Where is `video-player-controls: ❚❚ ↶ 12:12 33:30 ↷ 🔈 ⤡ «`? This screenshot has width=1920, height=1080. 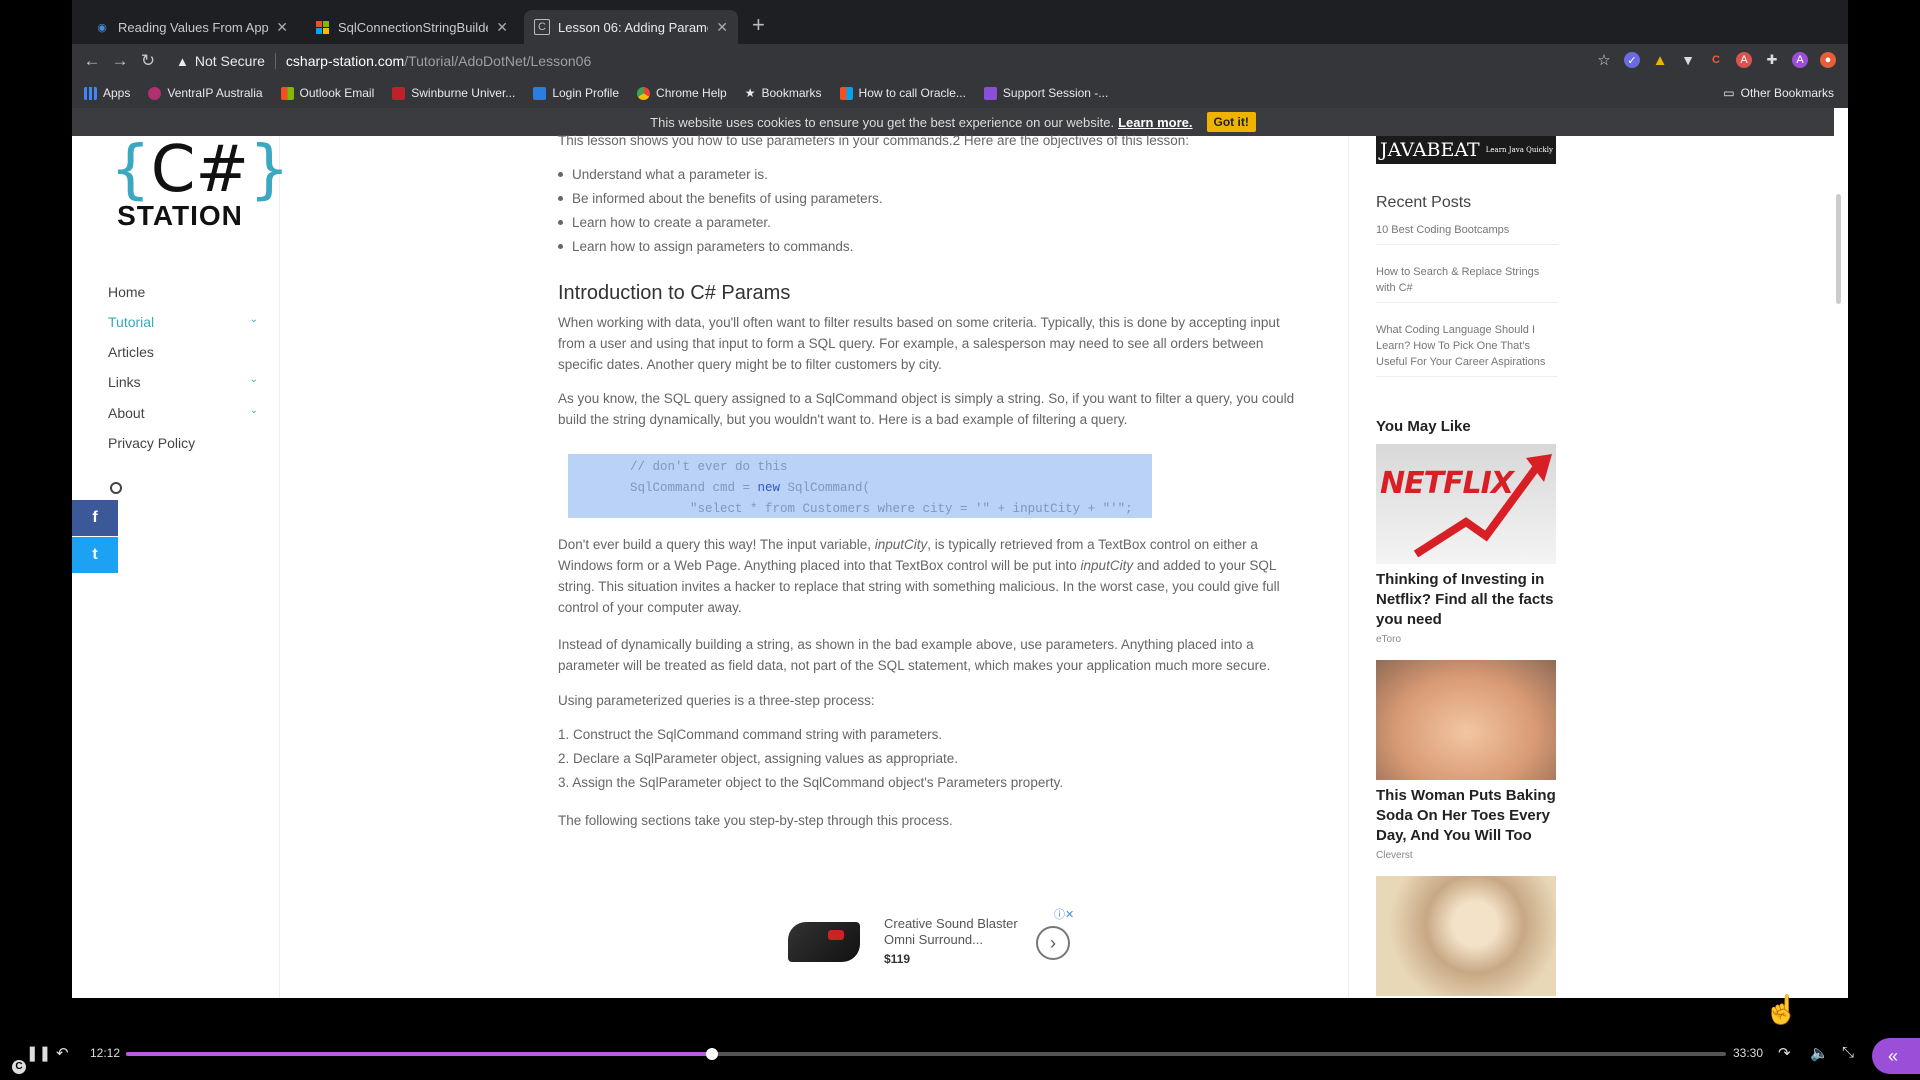 video-player-controls: ❚❚ ↶ 12:12 33:30 ↷ 🔈 ⤡ « is located at coordinates (960, 1052).